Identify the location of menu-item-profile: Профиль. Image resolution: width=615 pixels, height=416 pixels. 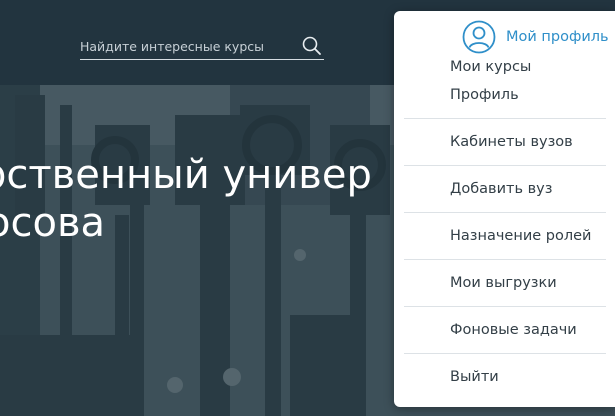
(505, 95).